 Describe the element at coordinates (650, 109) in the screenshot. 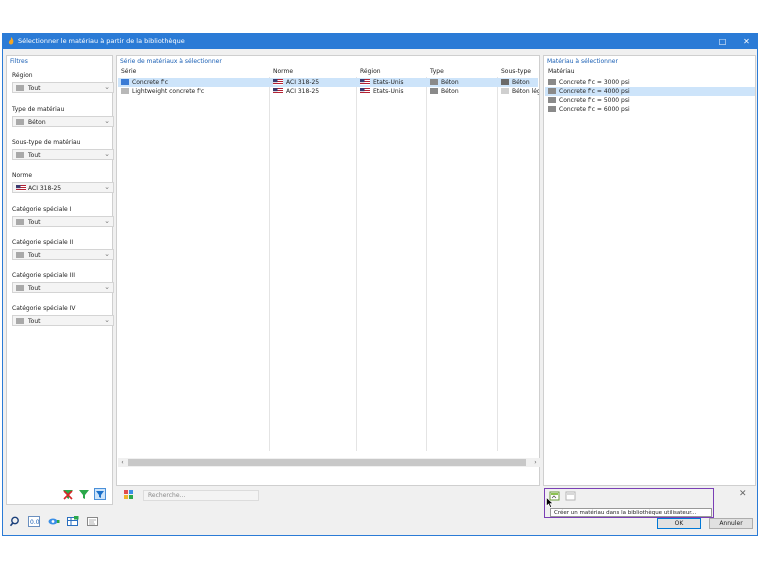

I see `list-item: Concrete f'c = 6000 psi` at that location.